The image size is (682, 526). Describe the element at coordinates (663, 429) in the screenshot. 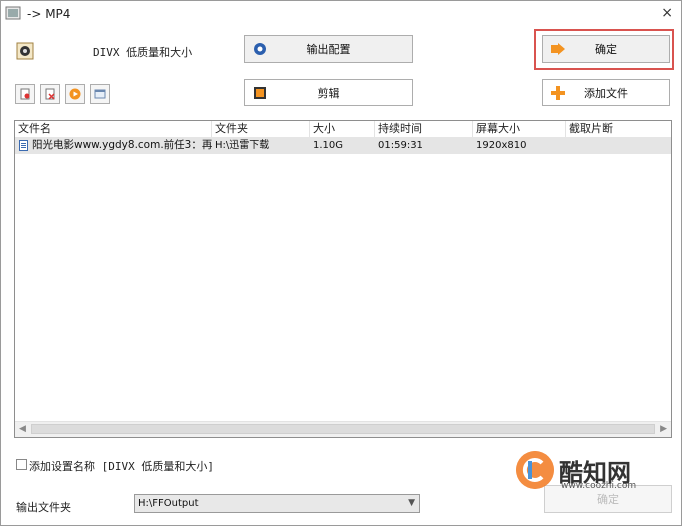

I see `scroll-right-icon: ▶` at that location.